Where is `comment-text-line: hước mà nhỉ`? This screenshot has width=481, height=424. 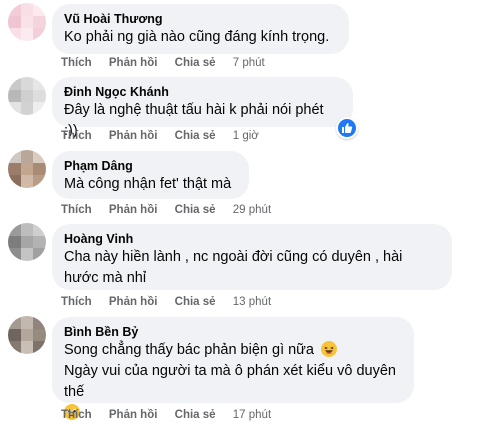 comment-text-line: hước mà nhỉ is located at coordinates (105, 278).